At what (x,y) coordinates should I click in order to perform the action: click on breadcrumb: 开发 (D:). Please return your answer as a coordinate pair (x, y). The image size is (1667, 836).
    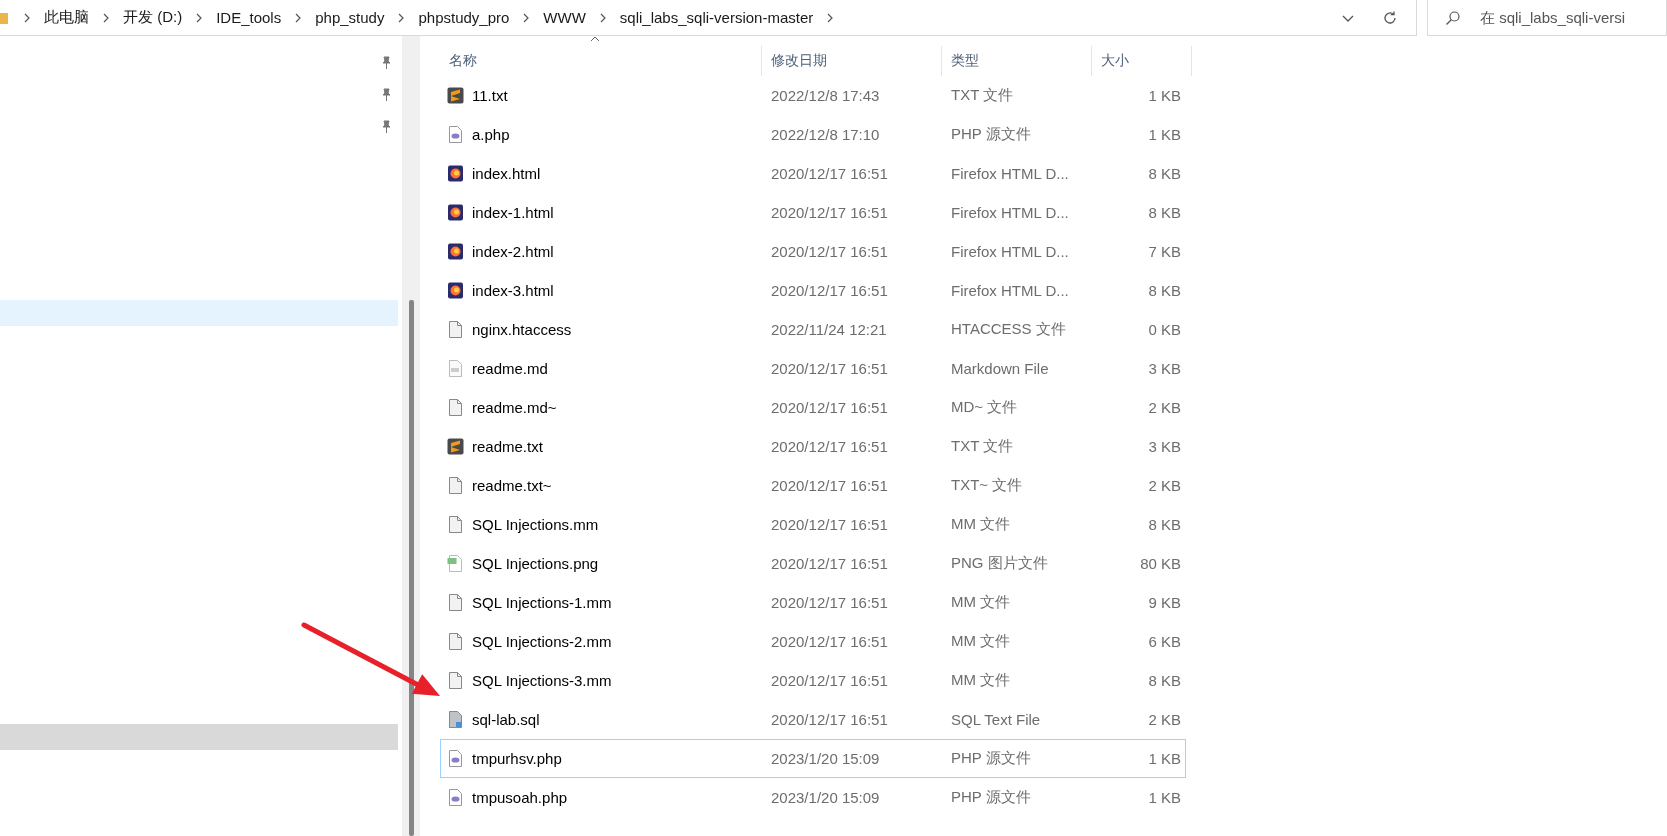
    Looking at the image, I should click on (153, 17).